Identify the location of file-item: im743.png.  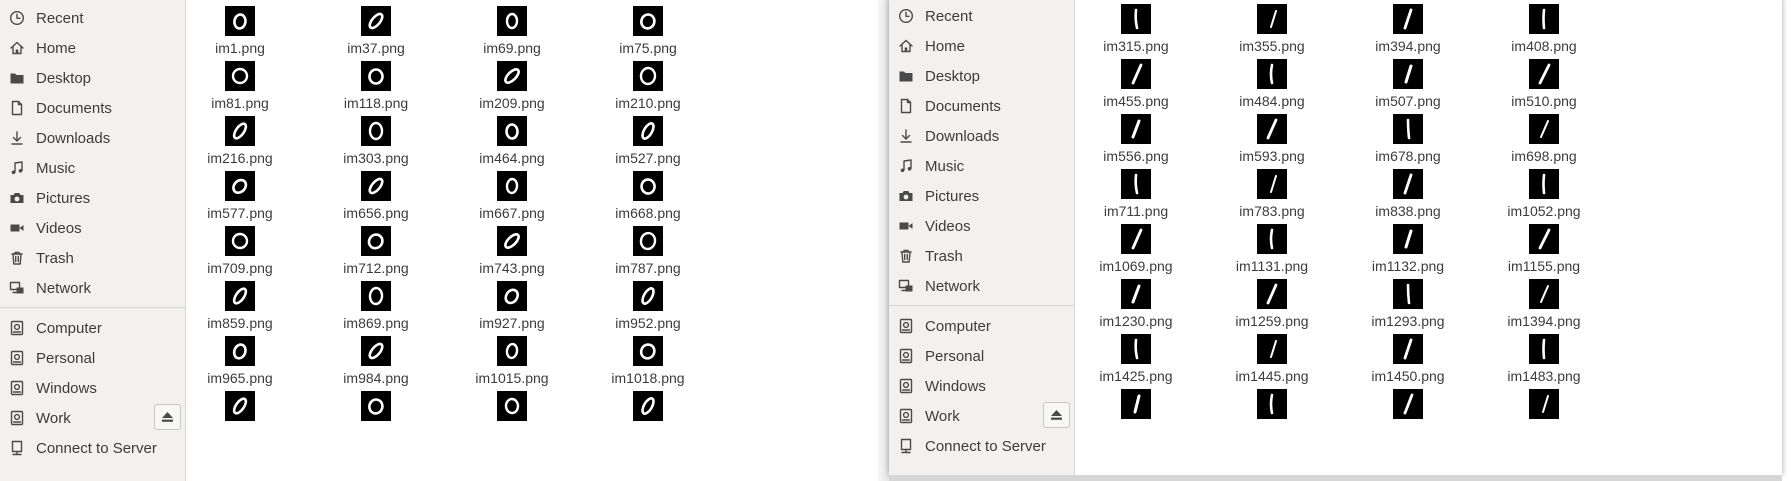
(512, 251).